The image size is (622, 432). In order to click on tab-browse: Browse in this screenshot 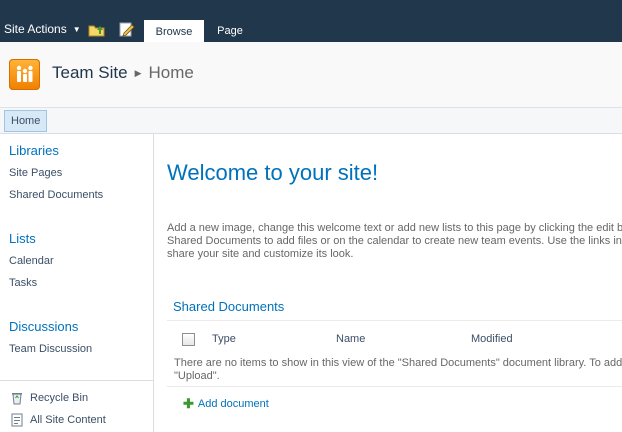, I will do `click(174, 31)`.